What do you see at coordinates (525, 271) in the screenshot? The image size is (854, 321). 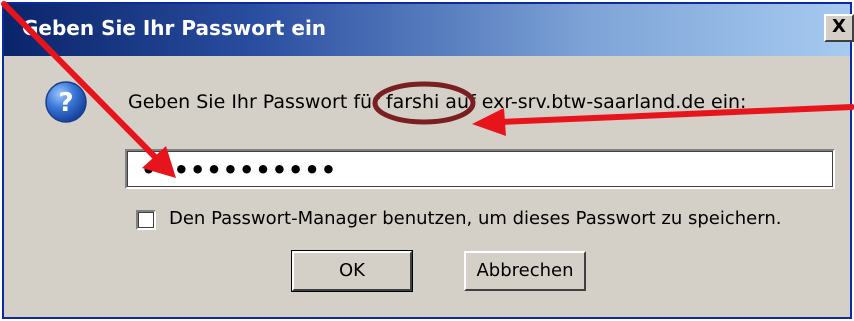 I see `cancel-button: Abbrechen` at bounding box center [525, 271].